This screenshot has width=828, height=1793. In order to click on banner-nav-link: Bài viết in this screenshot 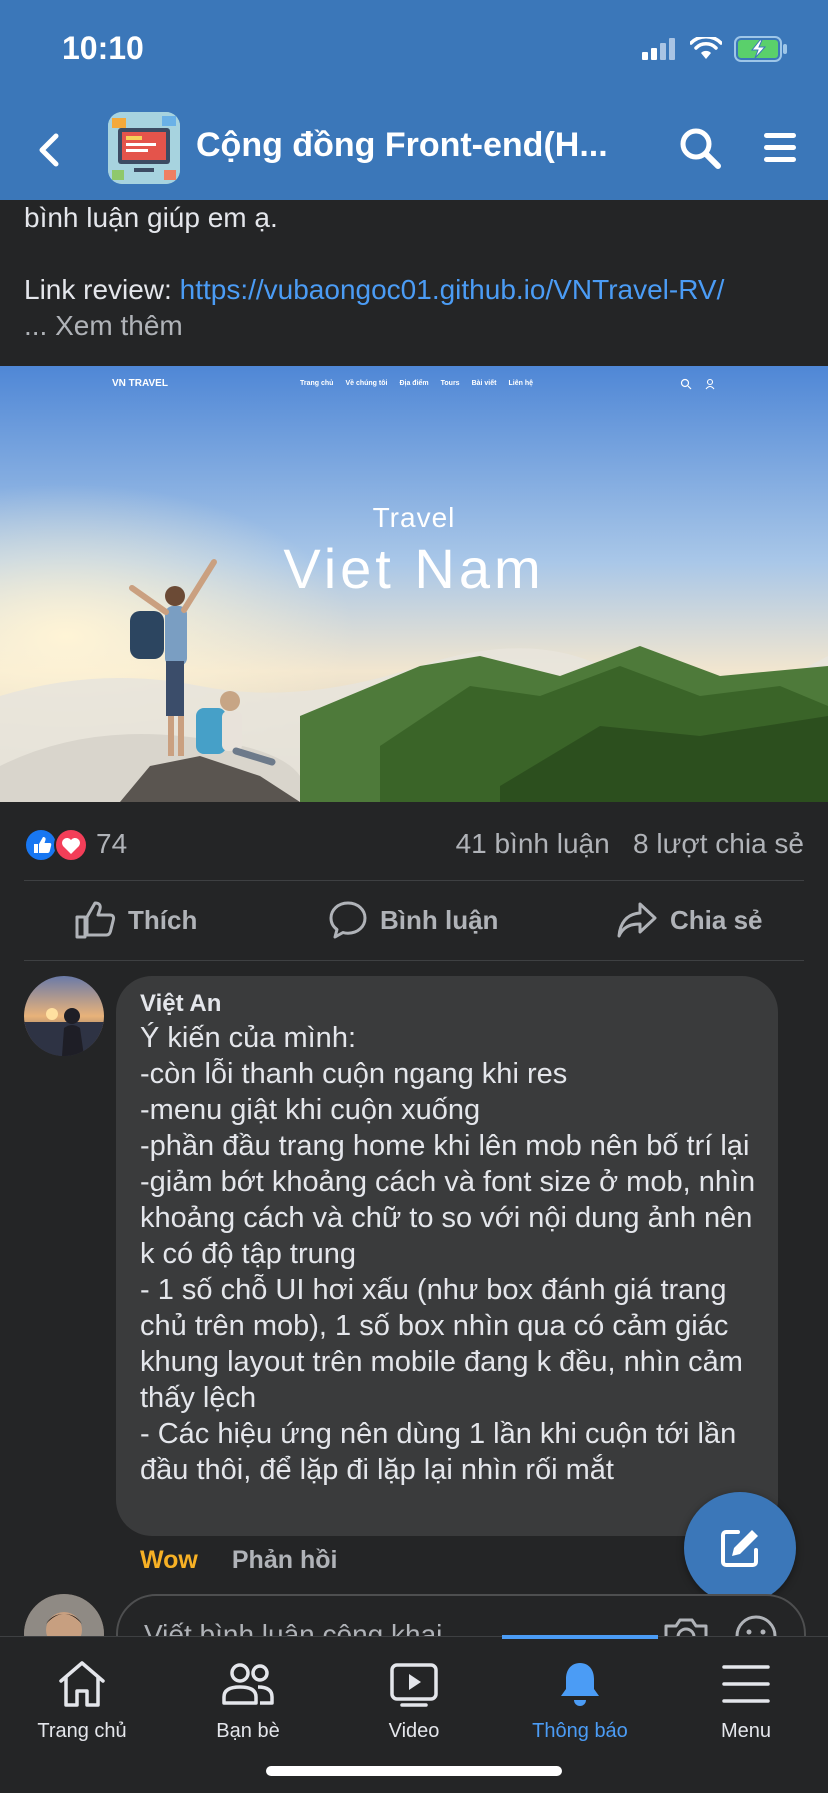, I will do `click(484, 383)`.